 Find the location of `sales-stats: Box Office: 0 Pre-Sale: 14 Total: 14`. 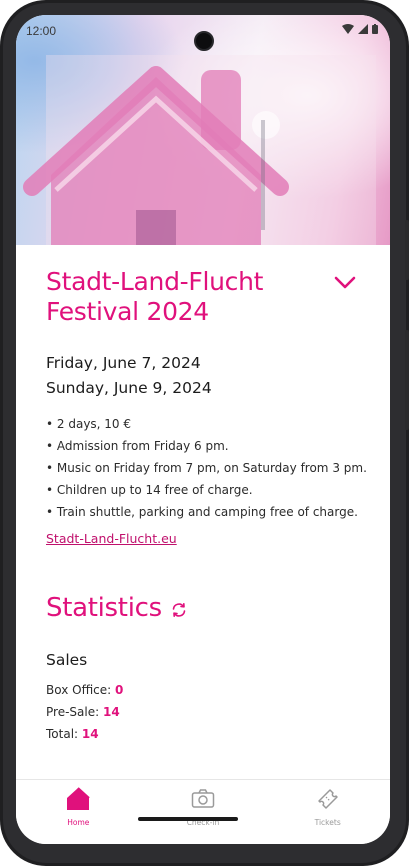

sales-stats: Box Office: 0 Pre-Sale: 14 Total: 14 is located at coordinates (205, 712).